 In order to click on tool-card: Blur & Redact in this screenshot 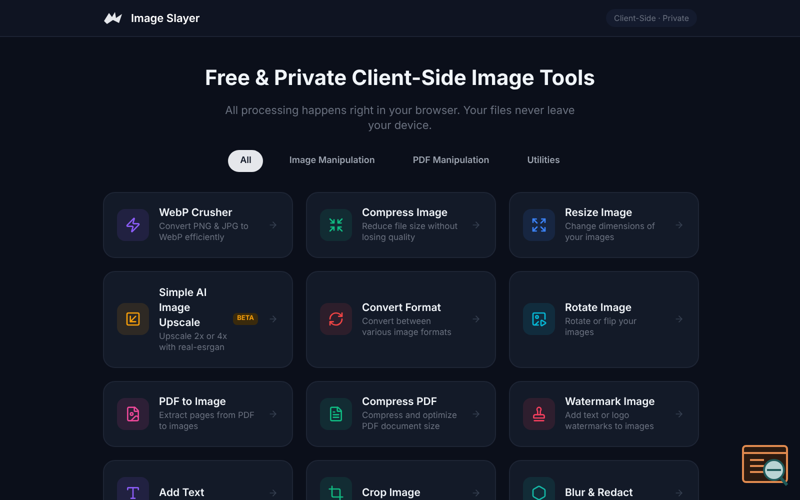, I will do `click(604, 480)`.